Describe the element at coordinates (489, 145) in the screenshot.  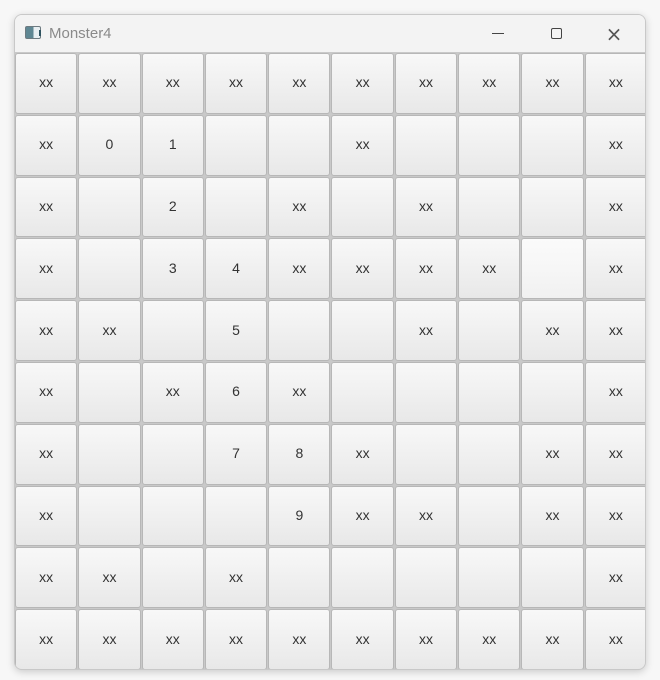
I see `grid-button-r1-c7` at that location.